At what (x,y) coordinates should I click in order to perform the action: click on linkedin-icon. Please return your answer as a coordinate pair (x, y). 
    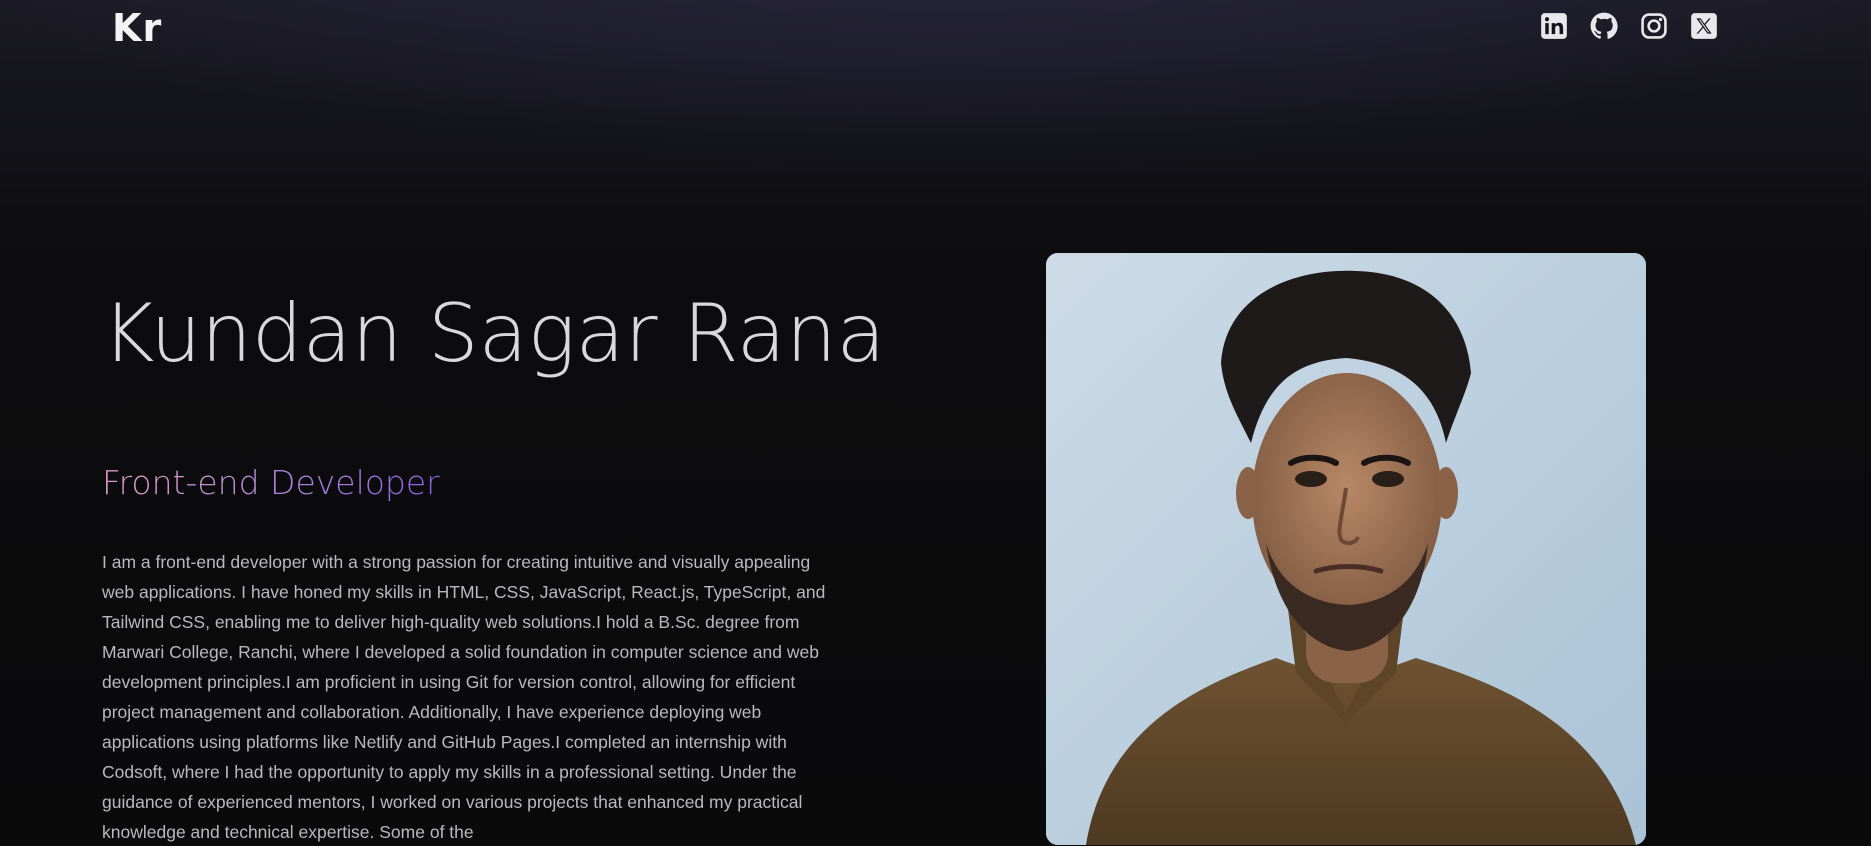
    Looking at the image, I should click on (1554, 26).